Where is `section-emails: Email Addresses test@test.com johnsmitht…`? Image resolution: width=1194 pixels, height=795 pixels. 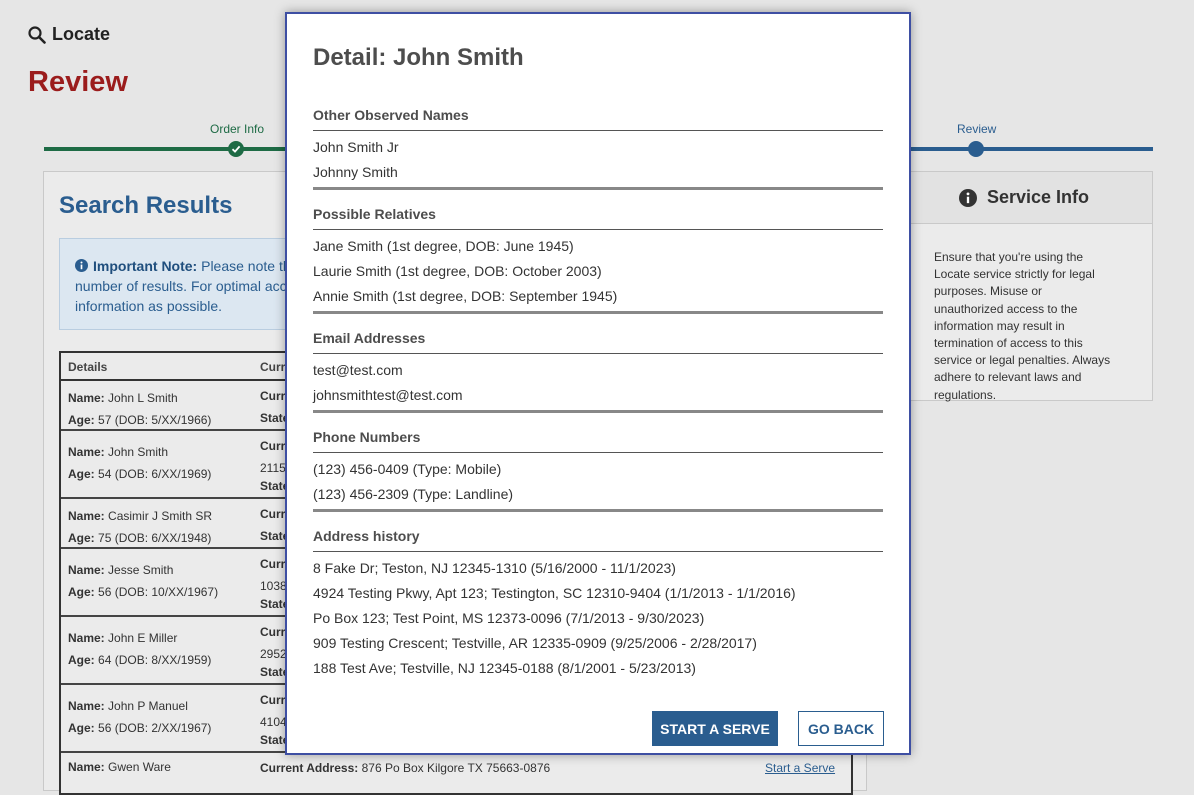
section-emails: Email Addresses test@test.com johnsmitht… is located at coordinates (598, 371).